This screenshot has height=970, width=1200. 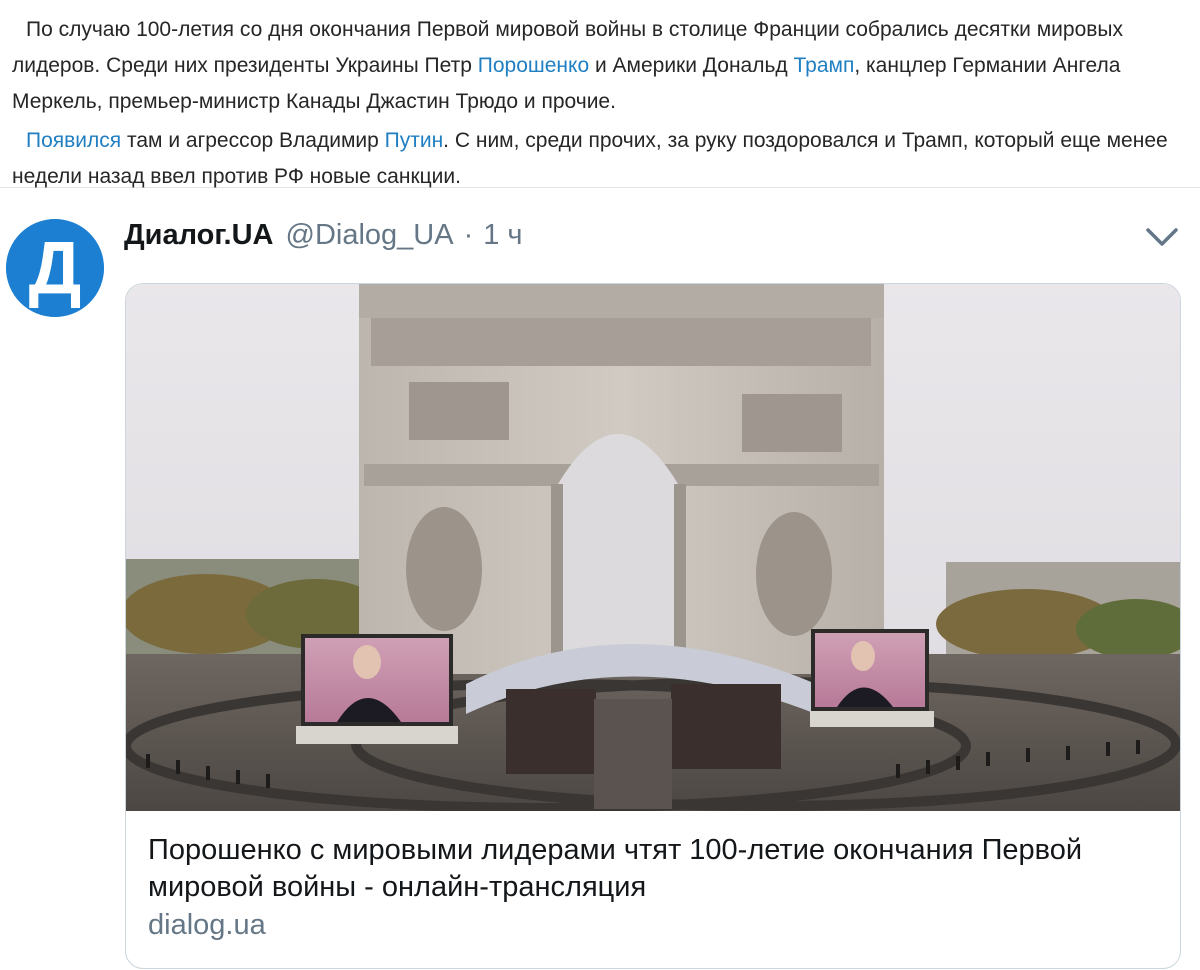 What do you see at coordinates (691, 65) in the screenshot?
I see `paragraph-text: и Америки Дональд` at bounding box center [691, 65].